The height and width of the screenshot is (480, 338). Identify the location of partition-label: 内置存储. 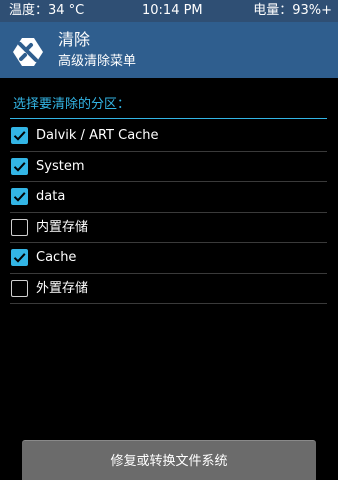
(62, 227).